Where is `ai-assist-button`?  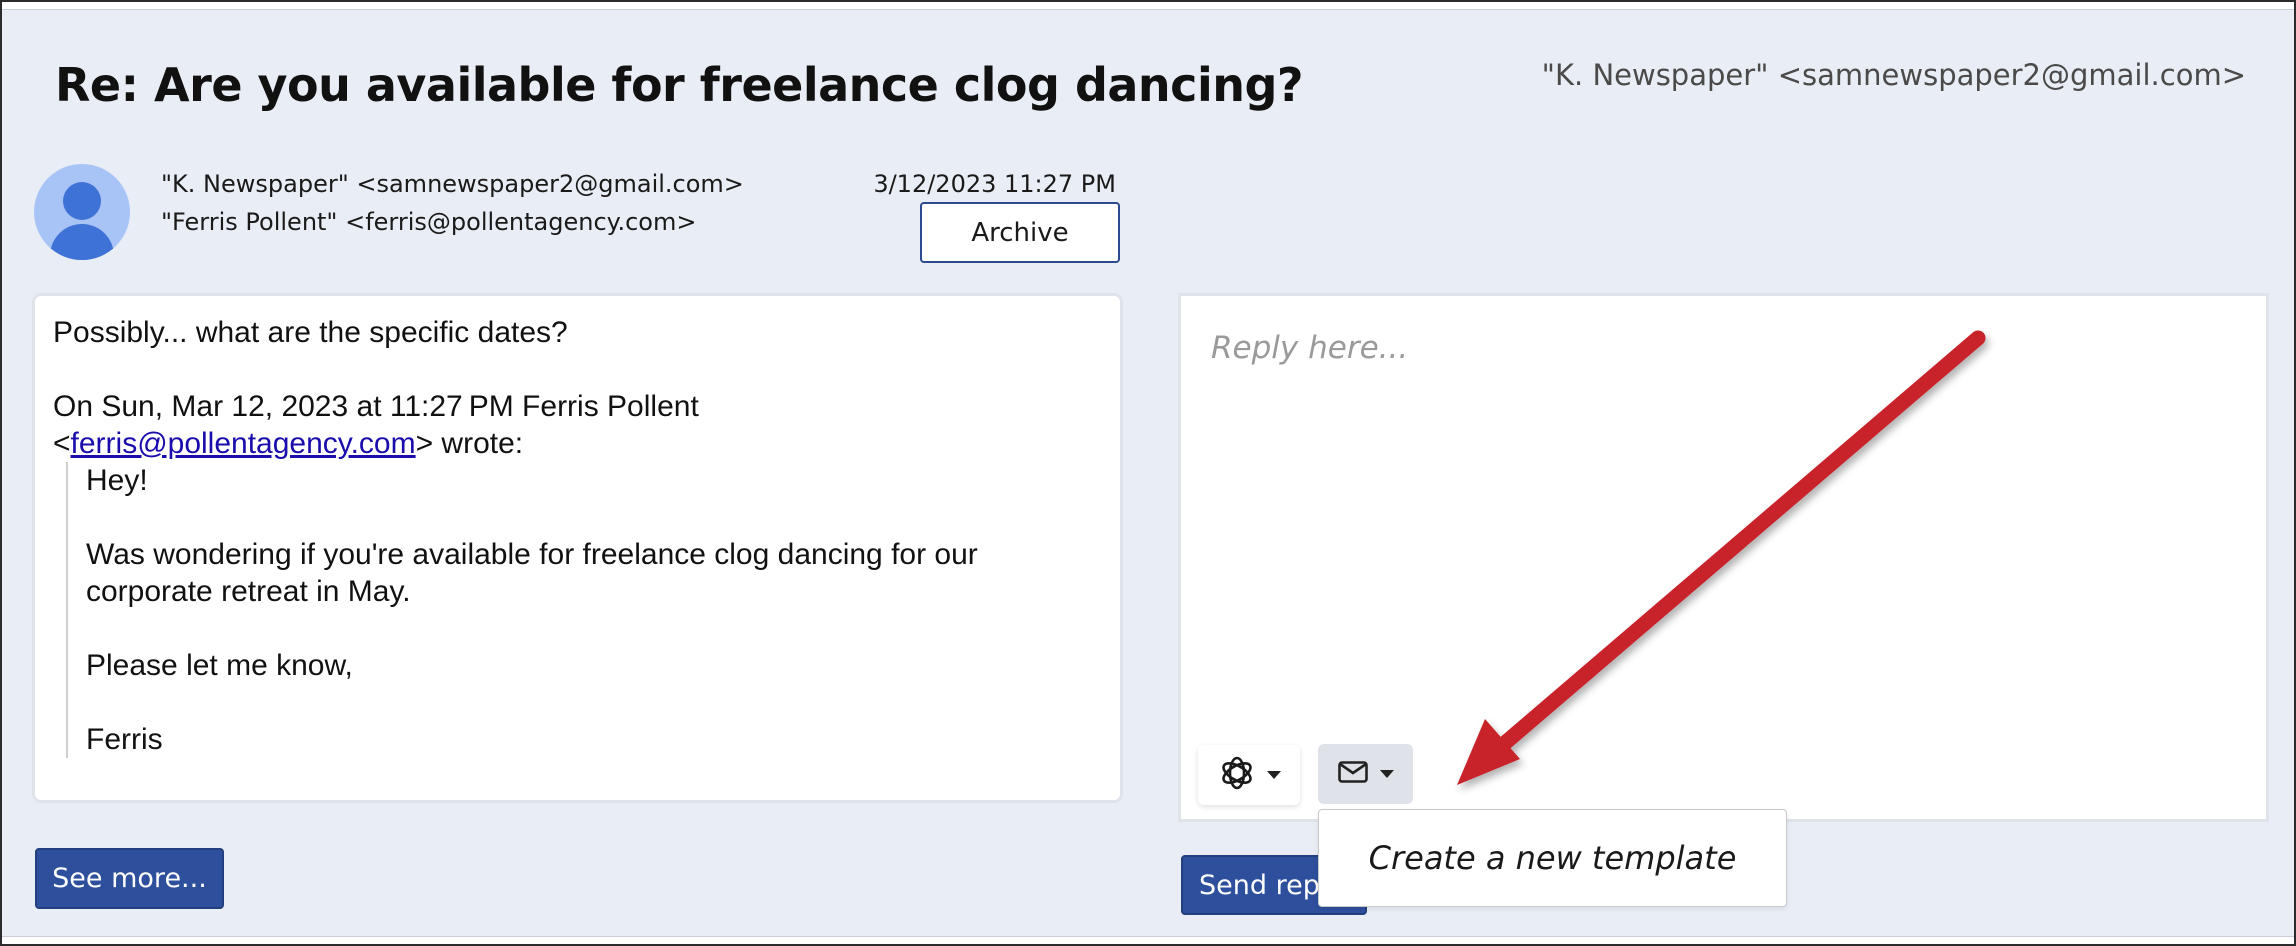 ai-assist-button is located at coordinates (1249, 775).